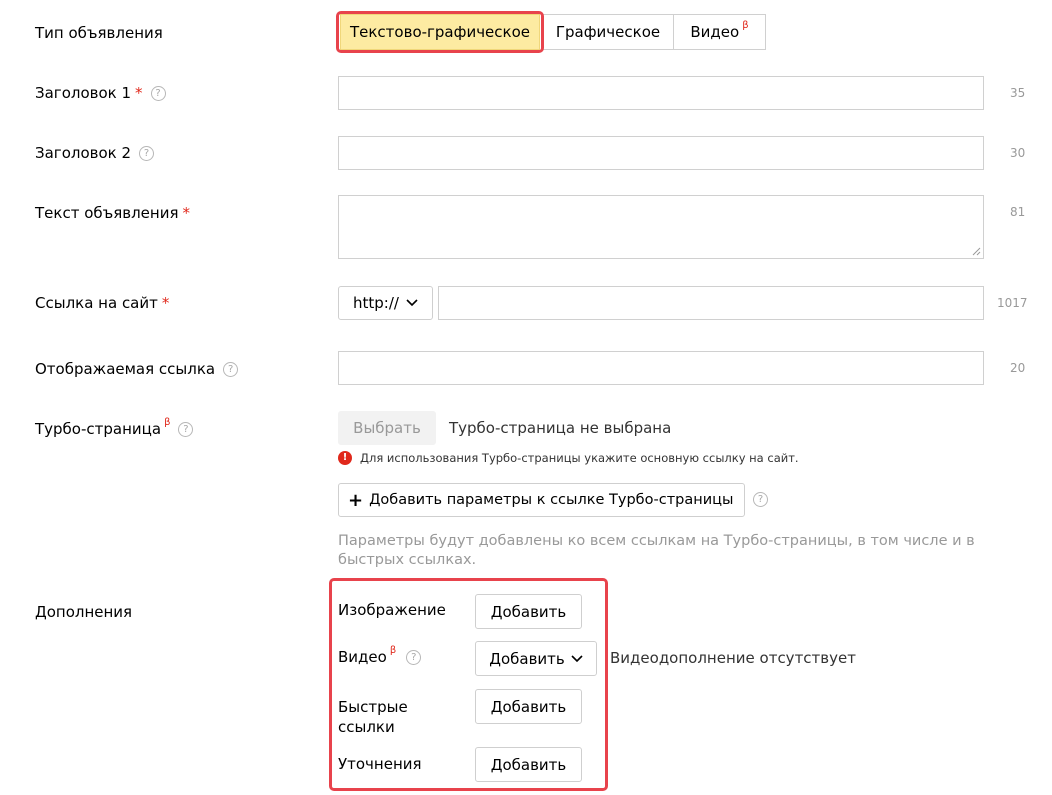 This screenshot has width=1052, height=795. Describe the element at coordinates (661, 227) in the screenshot. I see `ad-text-textarea` at that location.